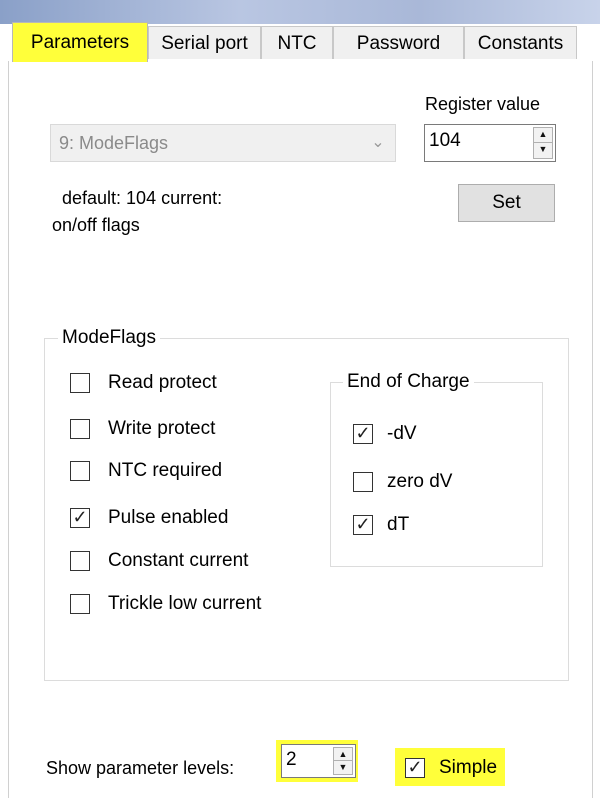 Image resolution: width=600 pixels, height=798 pixels. I want to click on checkbox-label: dT, so click(398, 524).